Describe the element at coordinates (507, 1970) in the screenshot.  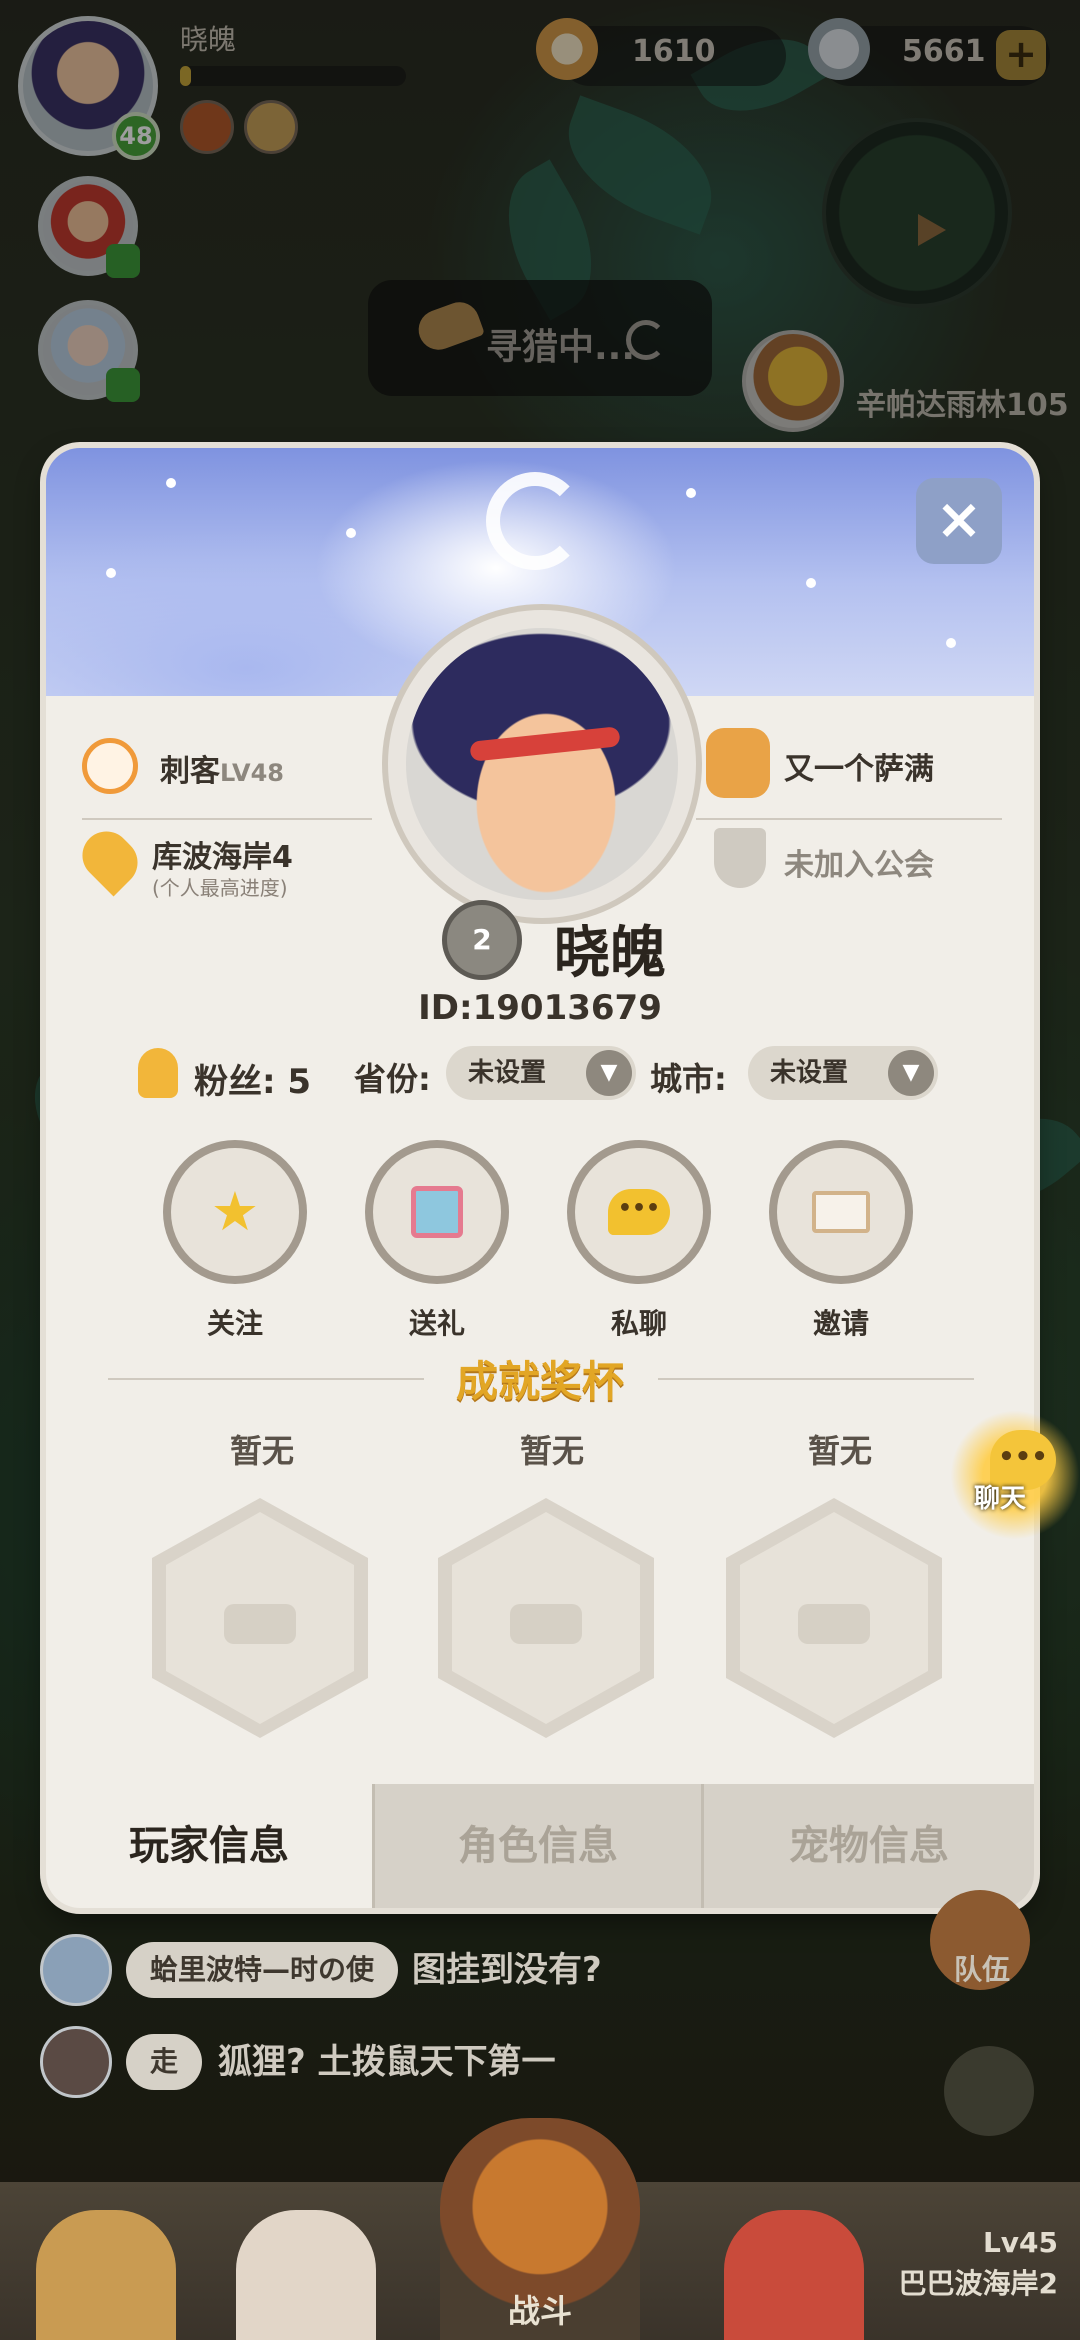
I see `chat-message: 图挂到没有?` at that location.